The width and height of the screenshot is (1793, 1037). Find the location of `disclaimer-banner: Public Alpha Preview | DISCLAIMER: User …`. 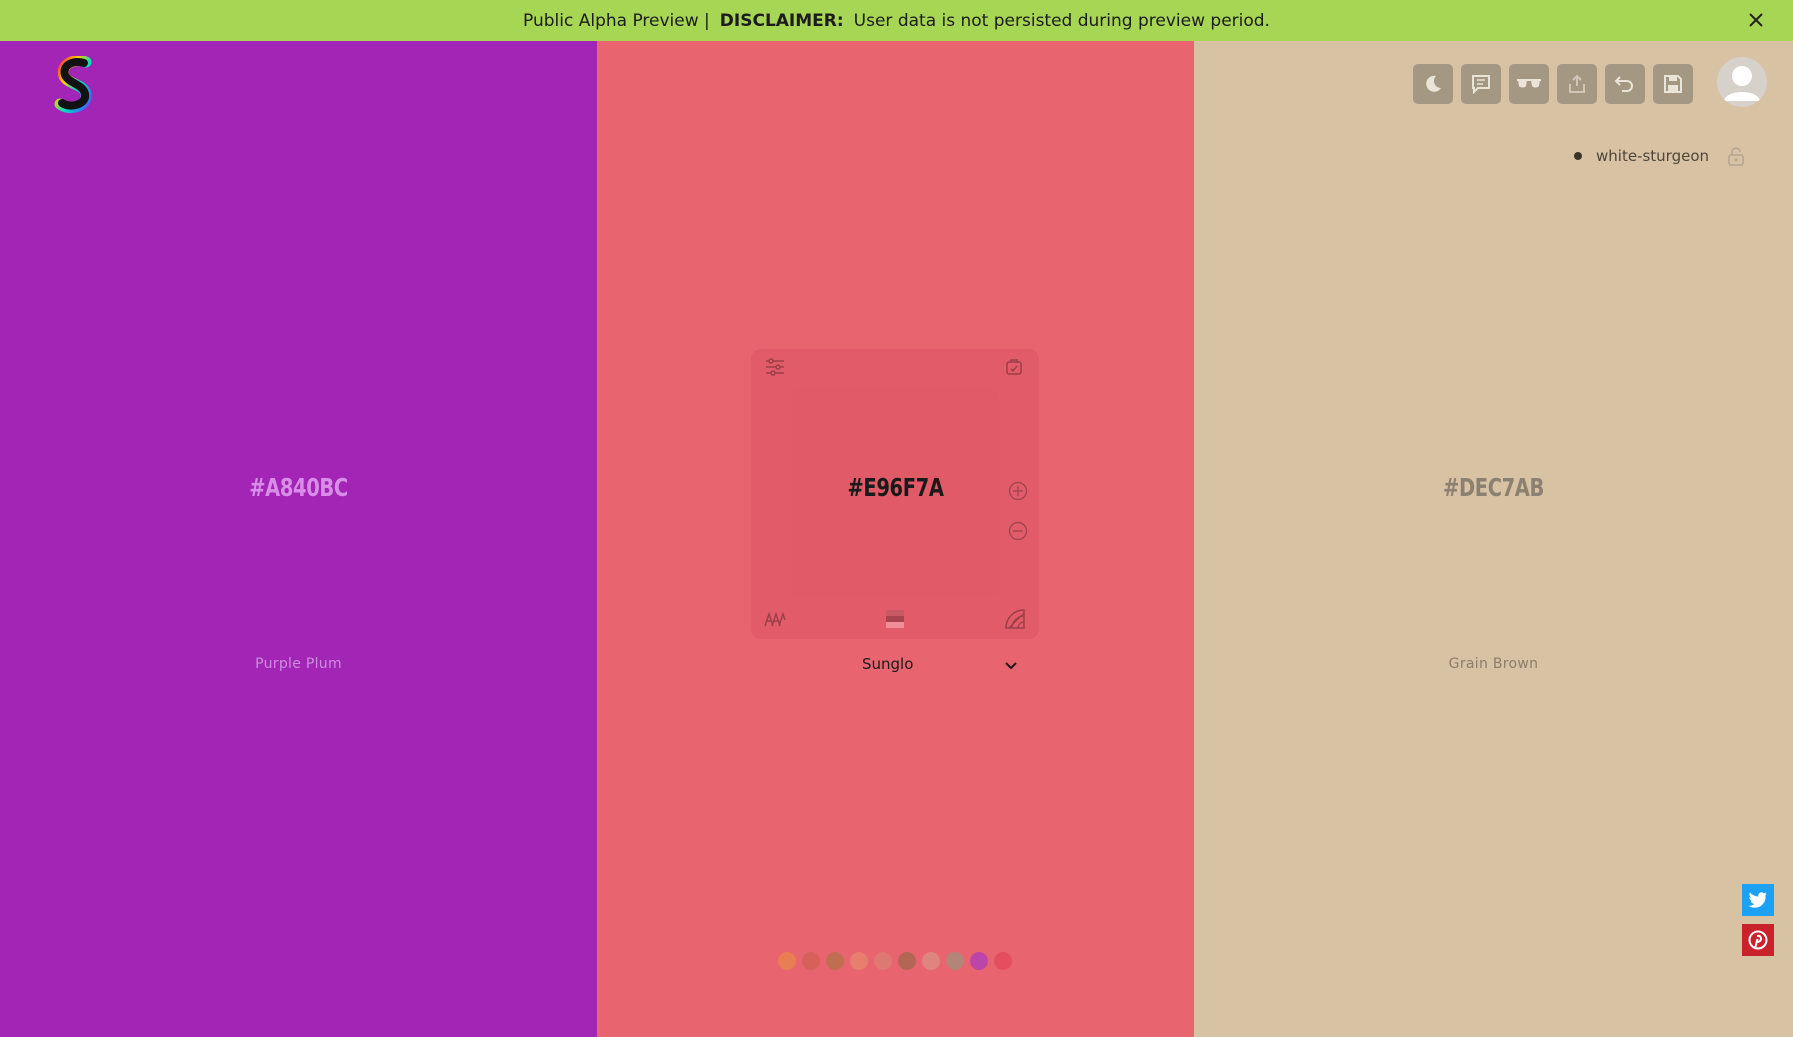

disclaimer-banner: Public Alpha Preview | DISCLAIMER: User … is located at coordinates (896, 20).